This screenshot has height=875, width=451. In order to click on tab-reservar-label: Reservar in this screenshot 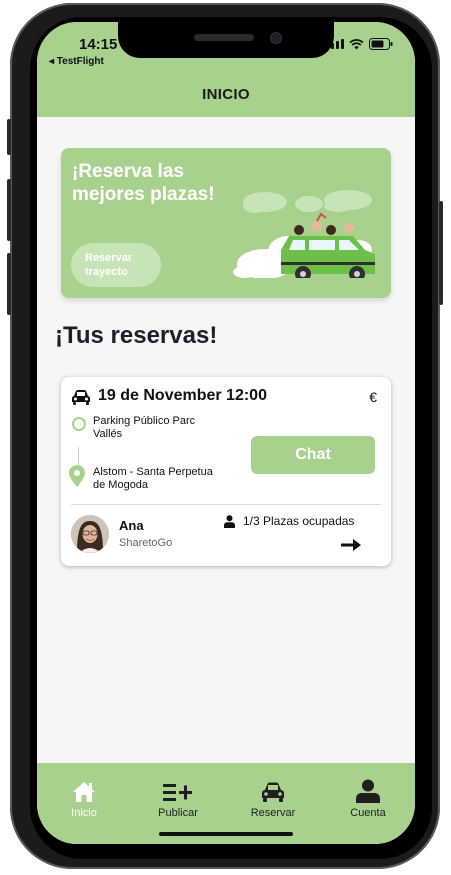, I will do `click(273, 813)`.